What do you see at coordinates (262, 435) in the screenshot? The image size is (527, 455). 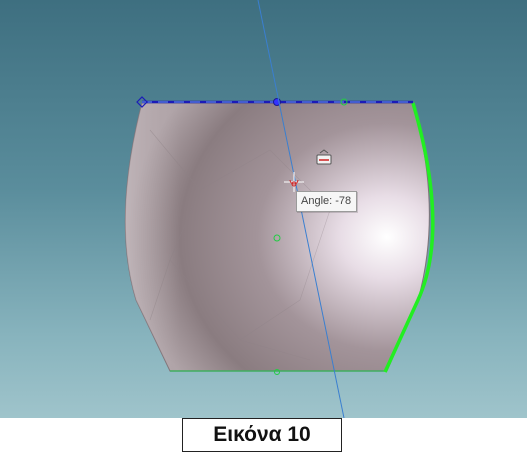 I see `figure-caption: Εικόνα 10` at bounding box center [262, 435].